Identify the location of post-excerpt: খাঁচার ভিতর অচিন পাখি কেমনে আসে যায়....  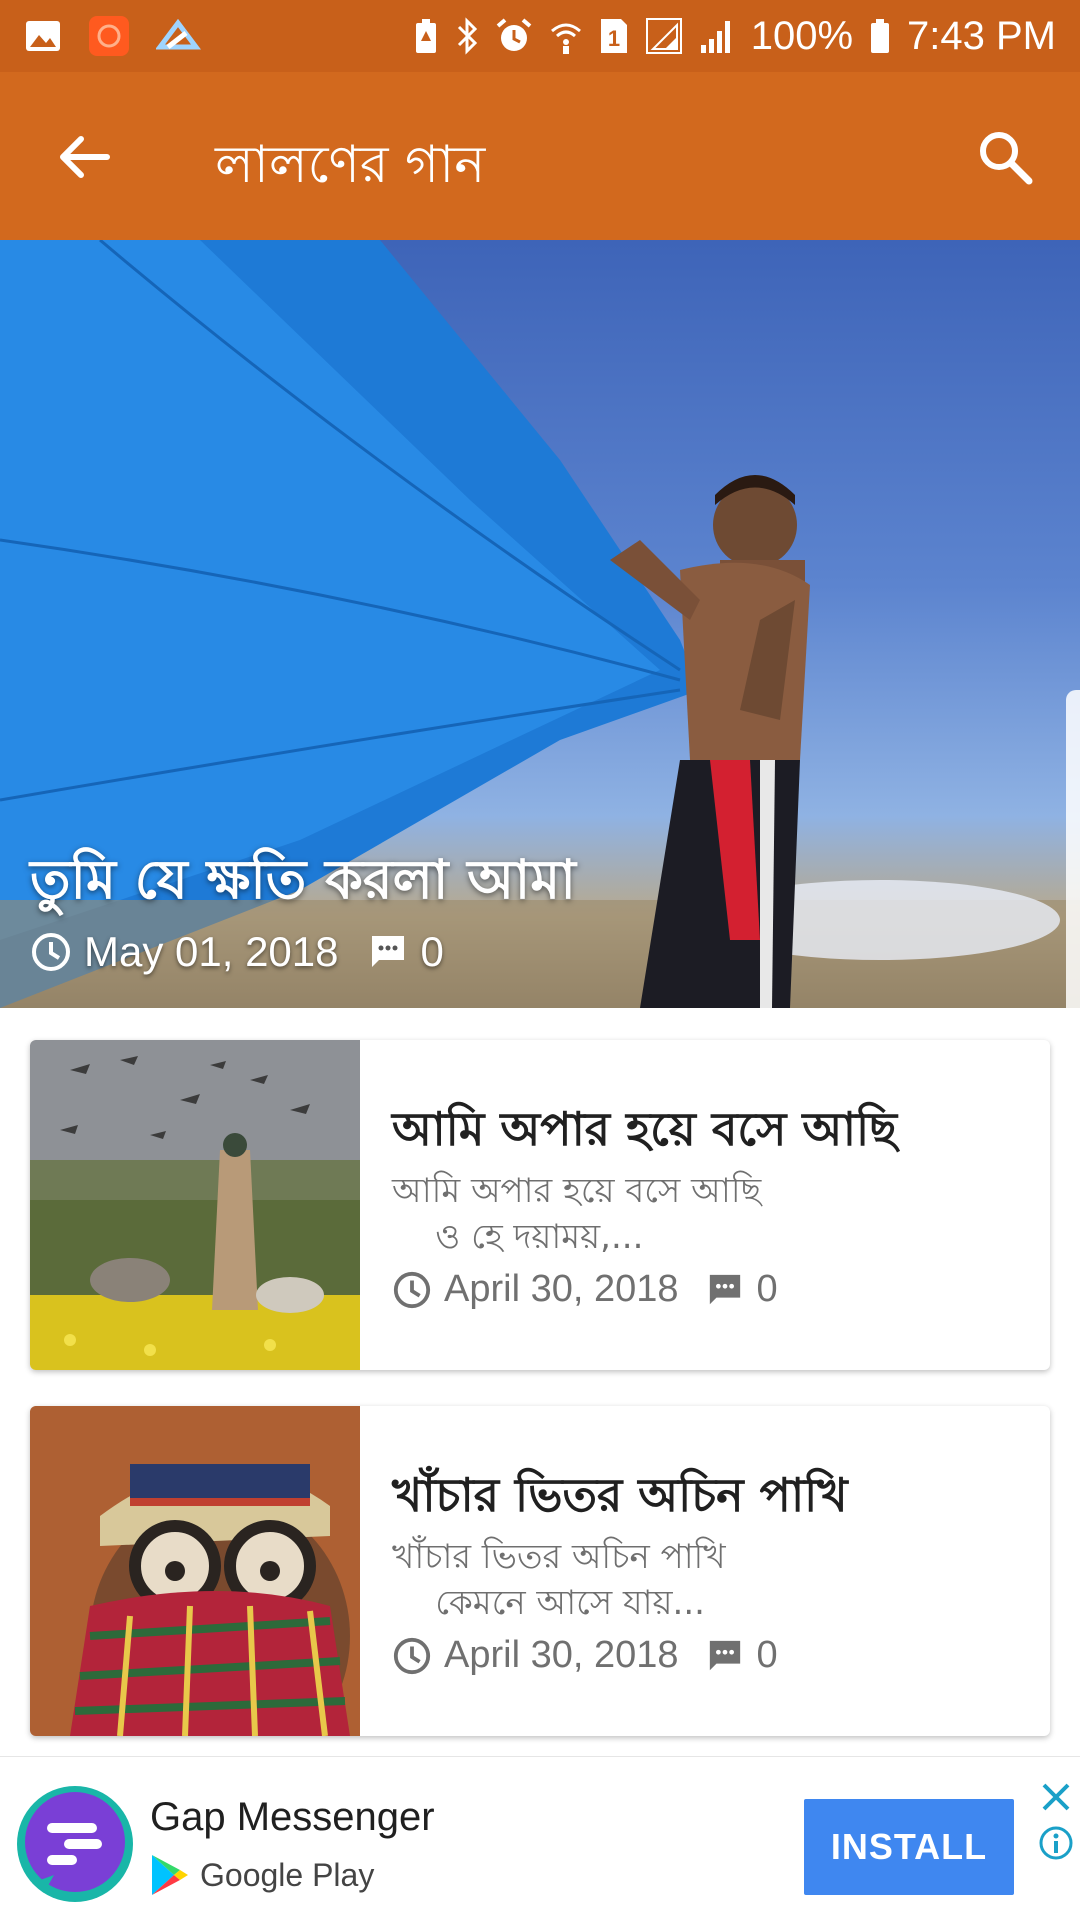
(559, 1580).